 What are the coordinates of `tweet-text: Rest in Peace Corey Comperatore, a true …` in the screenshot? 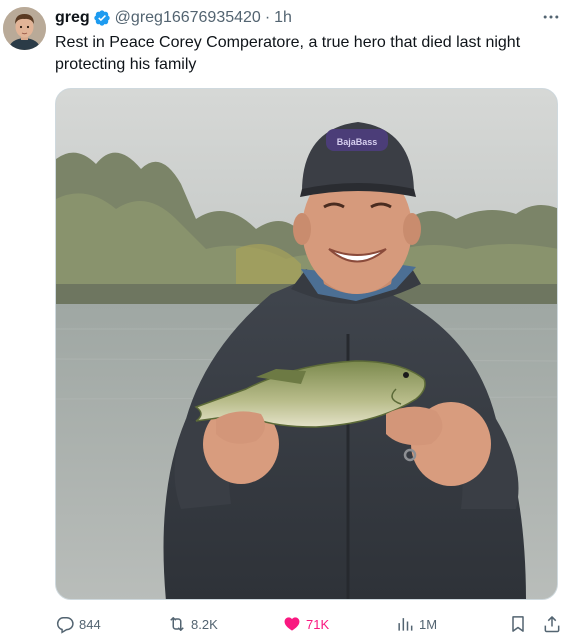 It's located at (288, 53).